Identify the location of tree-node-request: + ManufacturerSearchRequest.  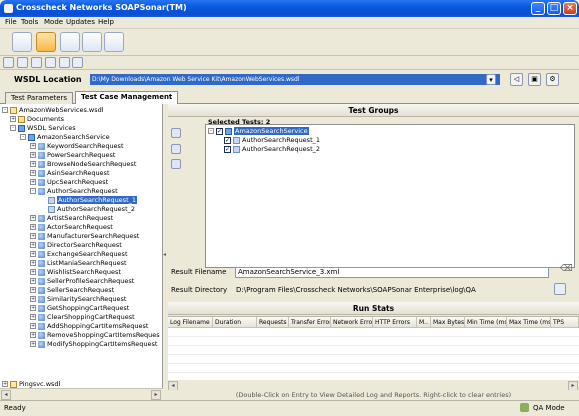
(84, 236).